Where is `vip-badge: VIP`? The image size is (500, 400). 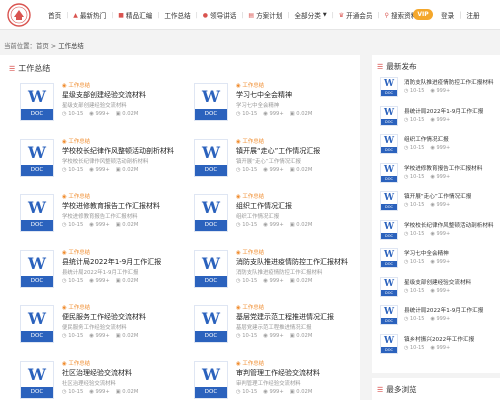
vip-badge: VIP is located at coordinates (423, 14).